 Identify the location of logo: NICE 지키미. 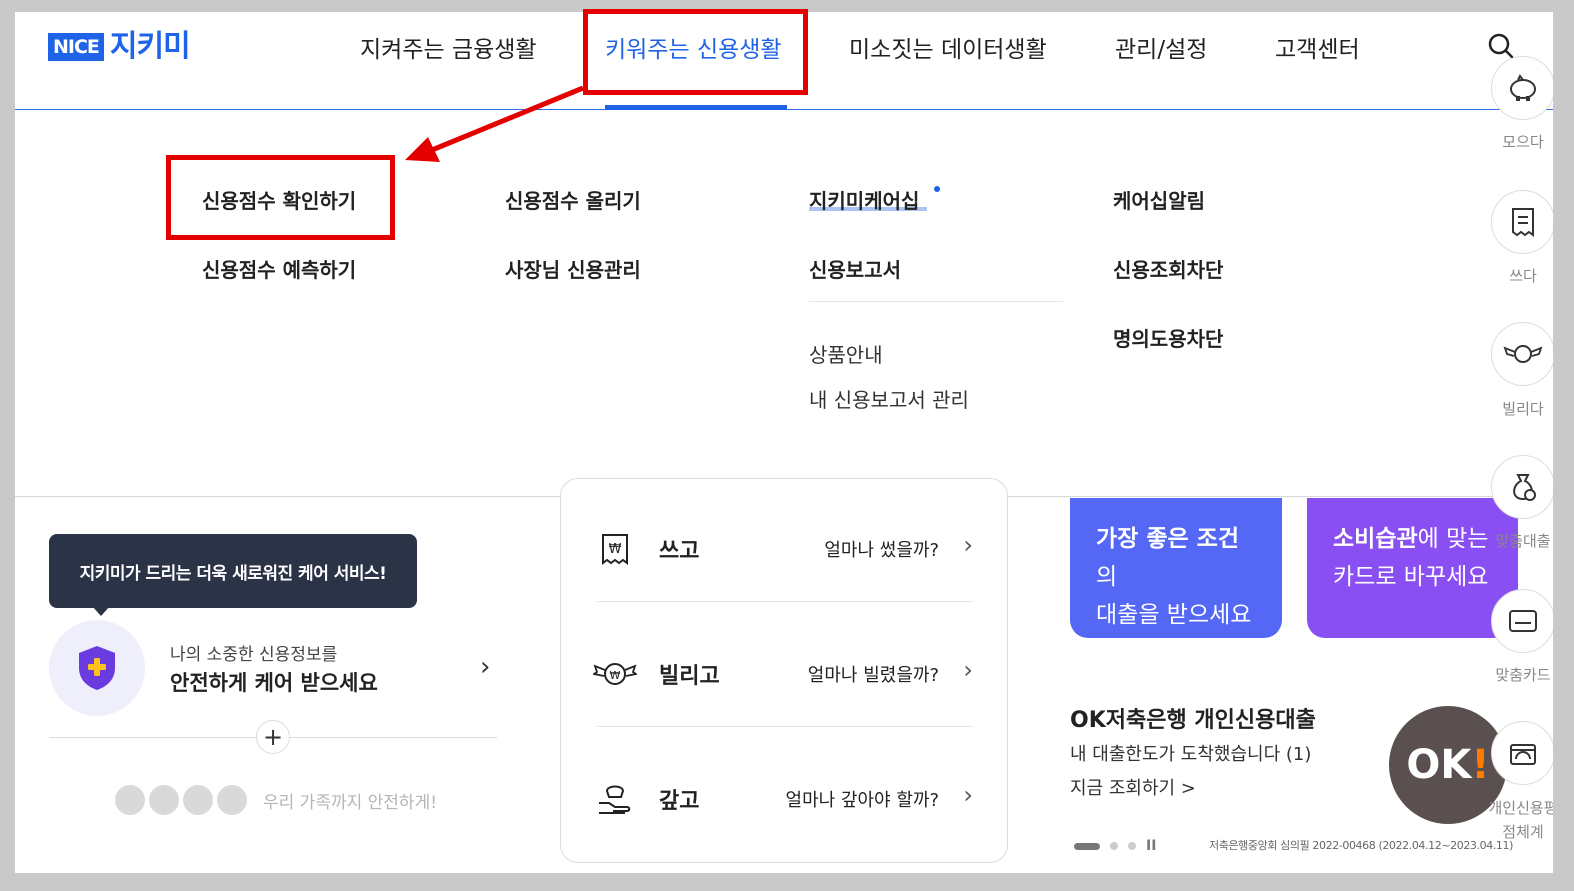
(119, 46).